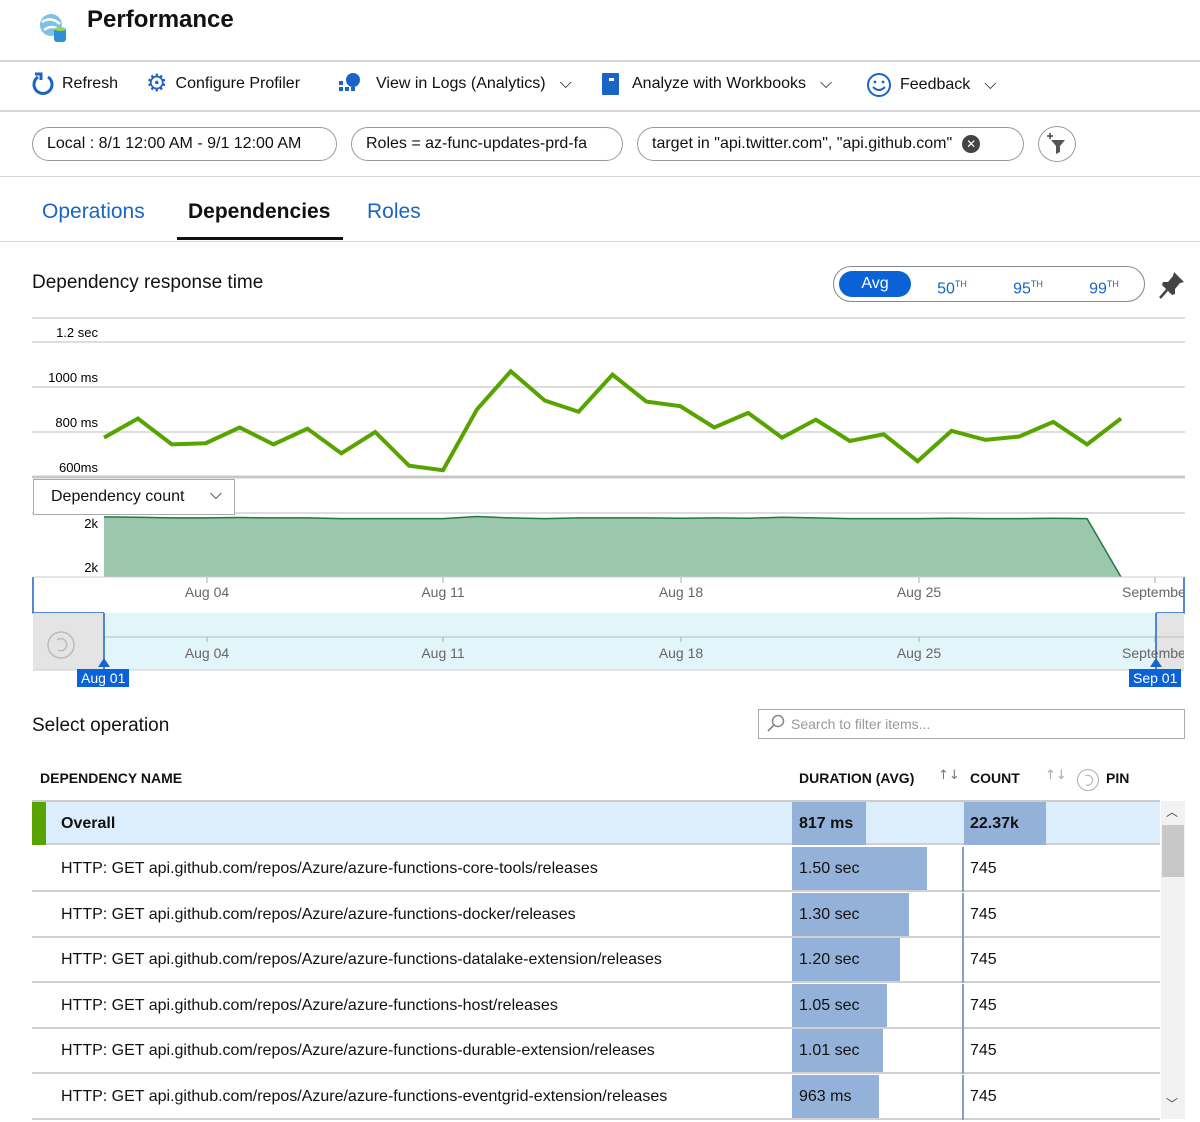 This screenshot has width=1200, height=1122. Describe the element at coordinates (971, 144) in the screenshot. I see `close-icon: ✕` at that location.